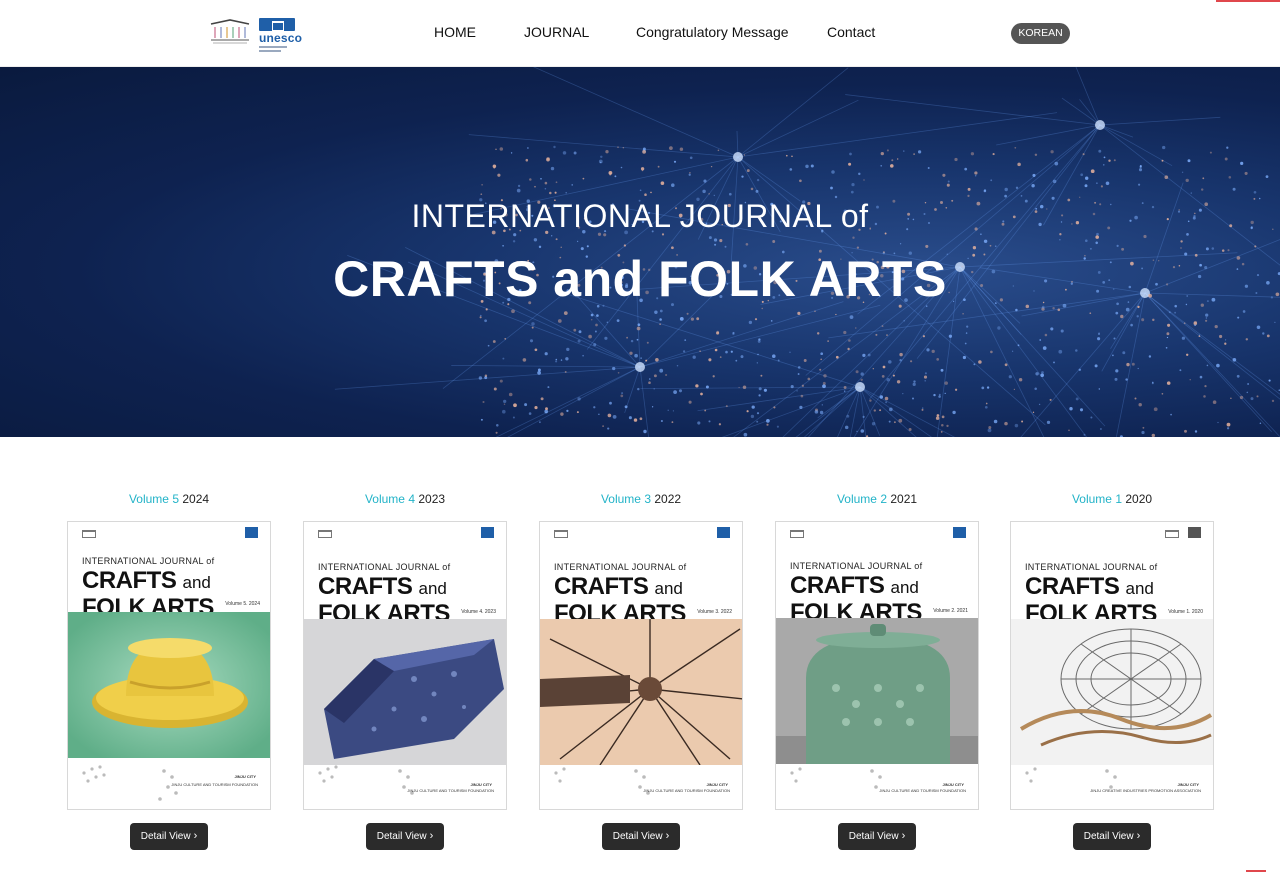  Describe the element at coordinates (196, 499) in the screenshot. I see `volume-year: 2024` at that location.